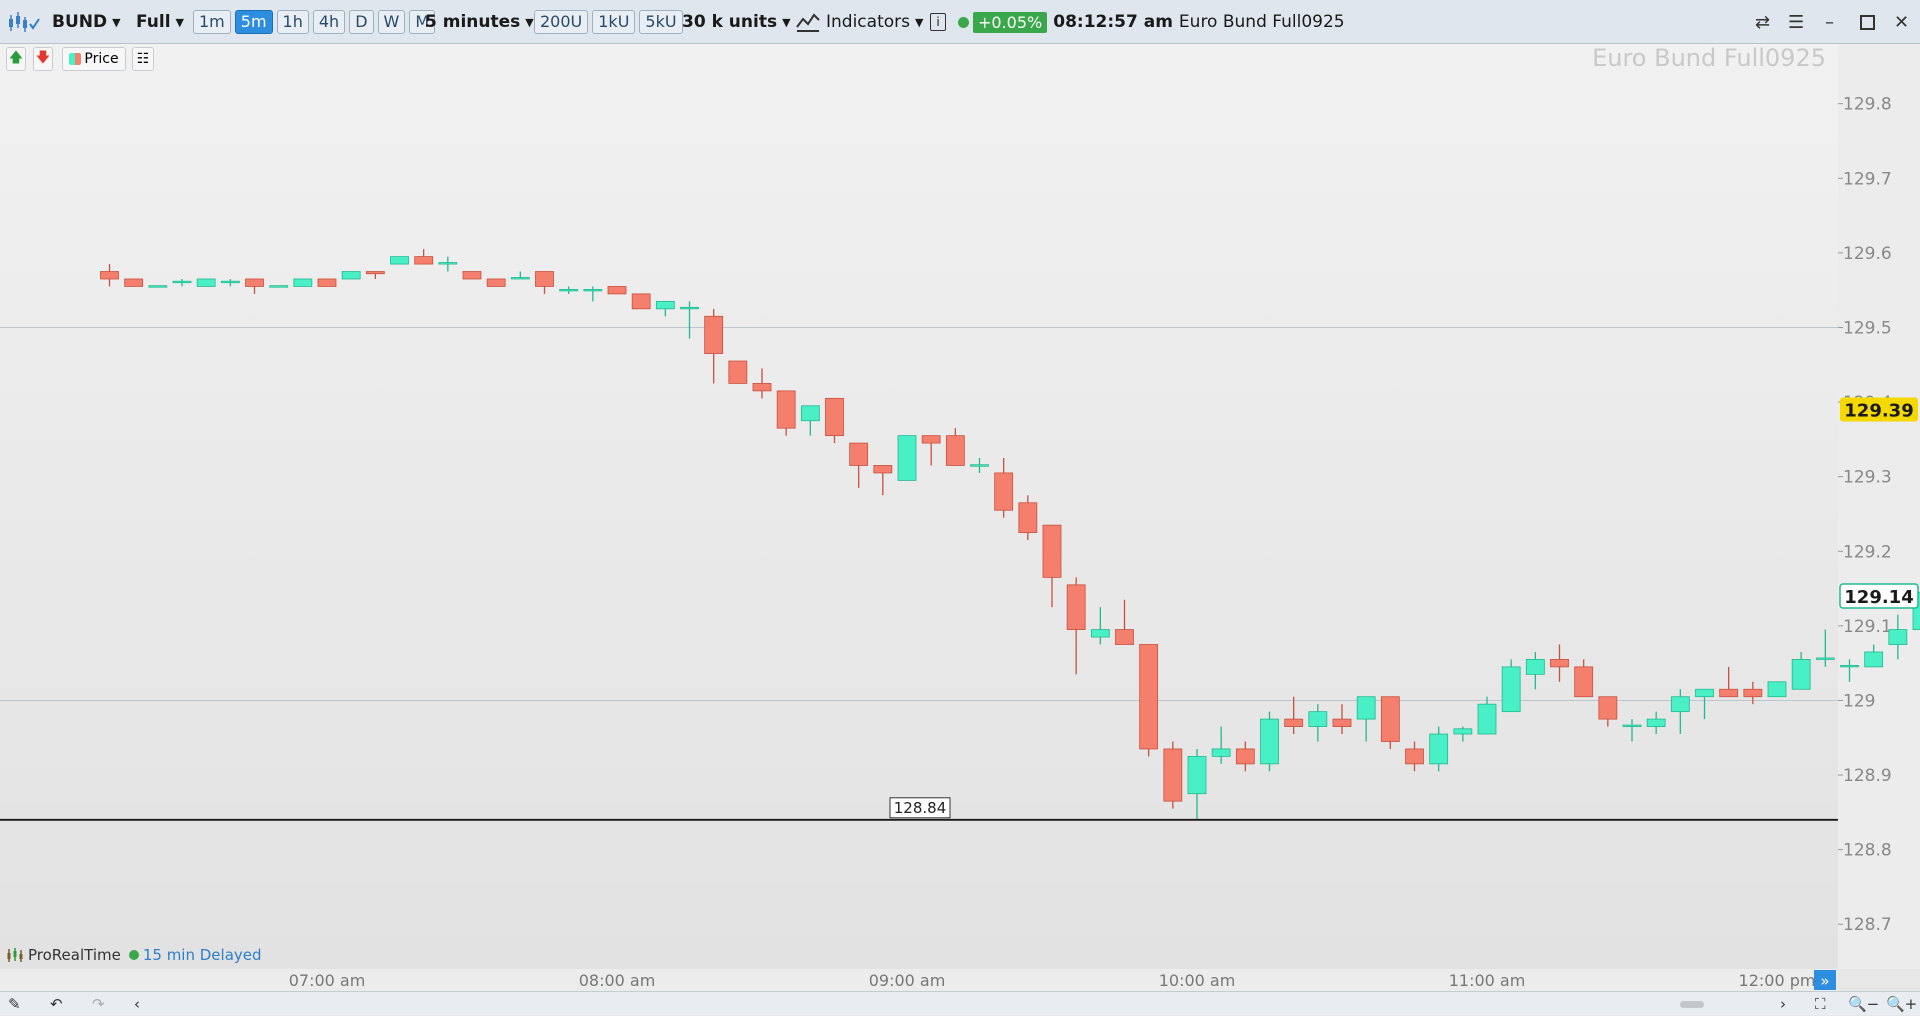  Describe the element at coordinates (101, 59) in the screenshot. I see `price-series-label: Price` at that location.